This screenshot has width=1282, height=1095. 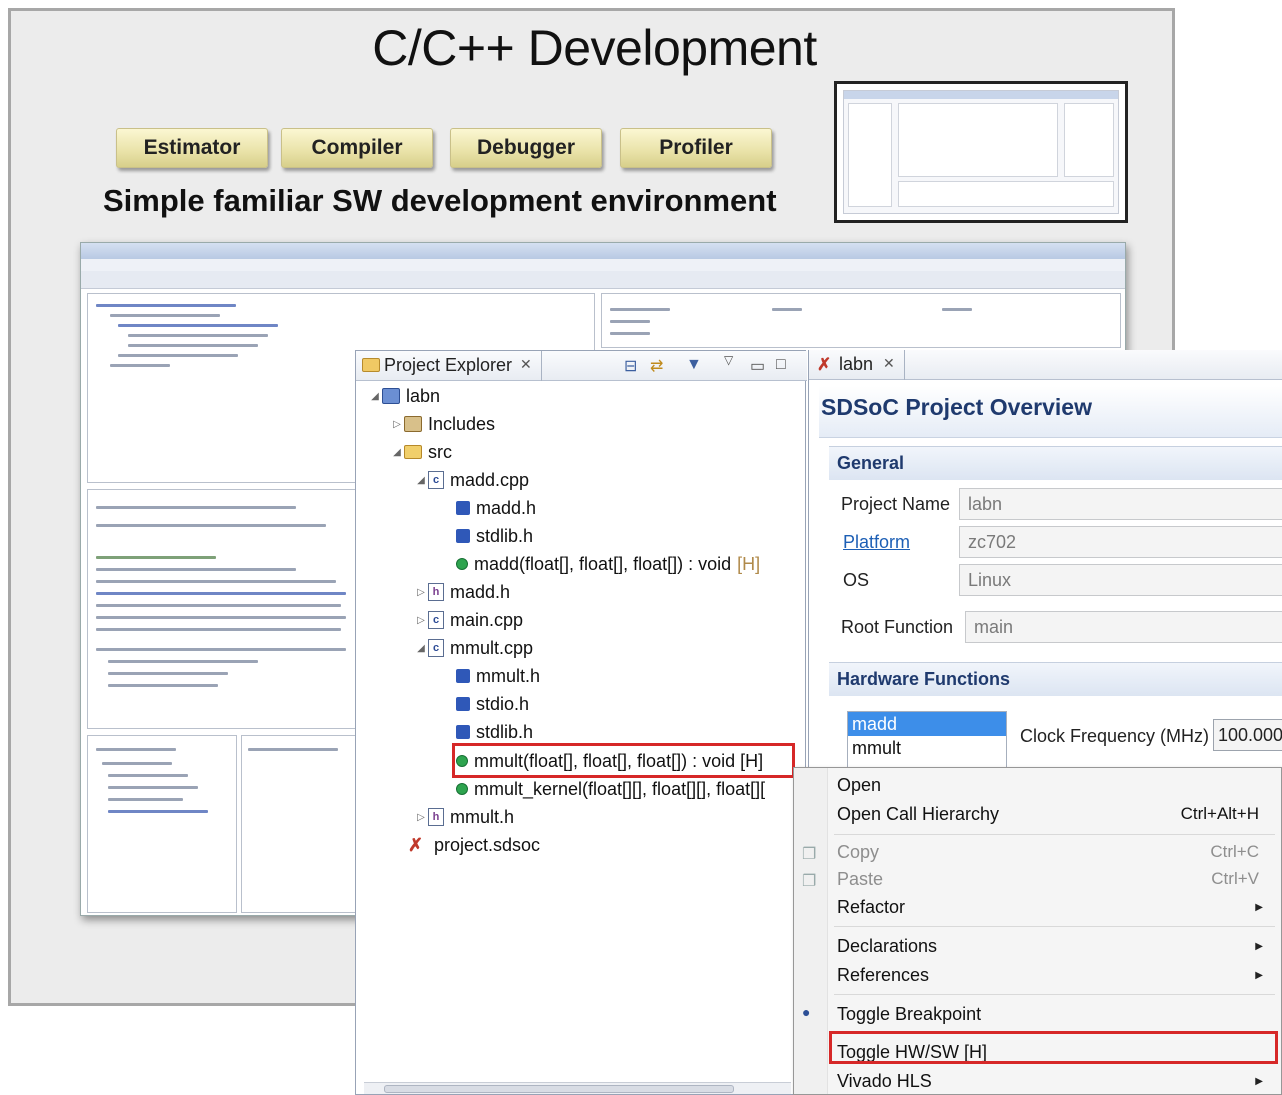 What do you see at coordinates (896, 504) in the screenshot?
I see `project-name-label: Project Name` at bounding box center [896, 504].